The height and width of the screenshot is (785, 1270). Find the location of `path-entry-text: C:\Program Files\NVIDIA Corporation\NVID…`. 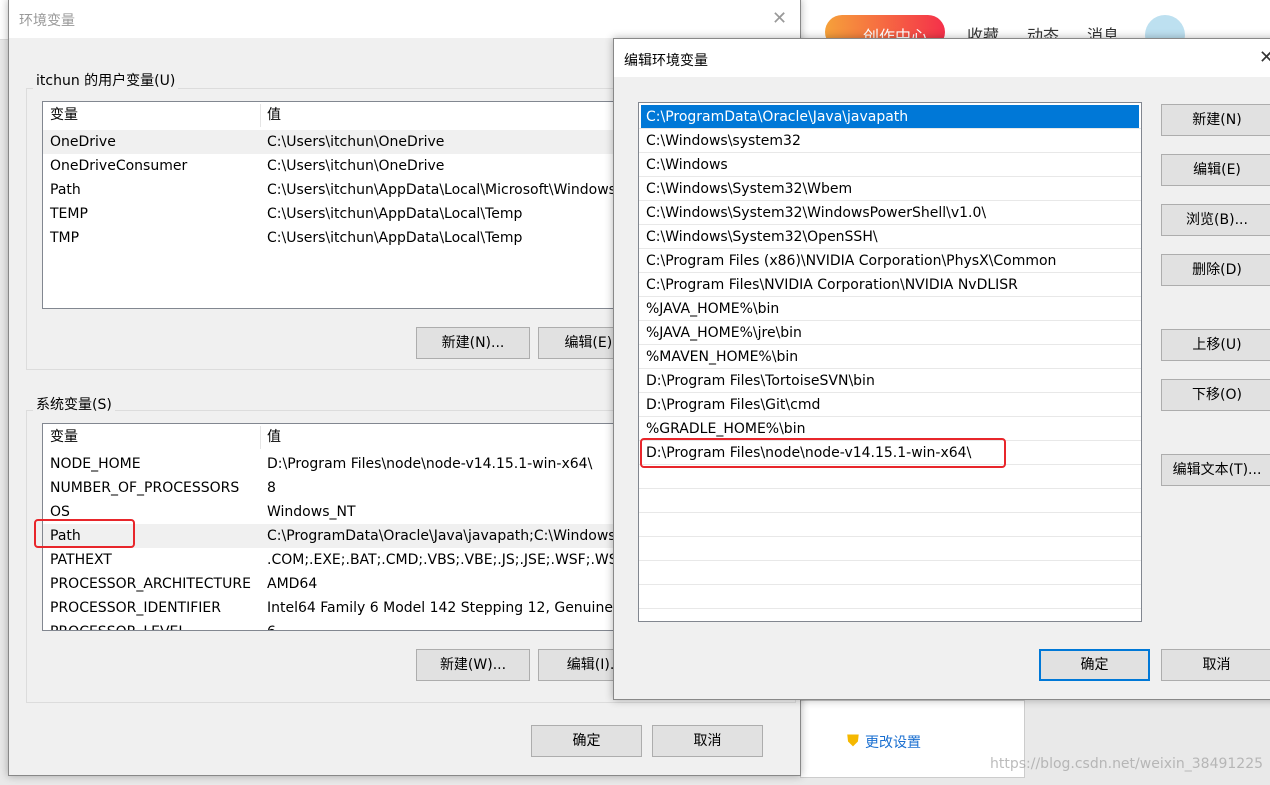

path-entry-text: C:\Program Files\NVIDIA Corporation\NVID… is located at coordinates (832, 285).